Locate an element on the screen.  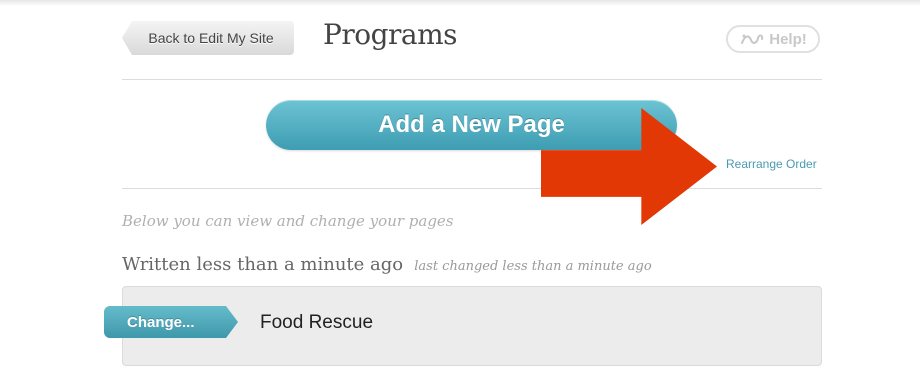
help-label: Help! is located at coordinates (788, 39).